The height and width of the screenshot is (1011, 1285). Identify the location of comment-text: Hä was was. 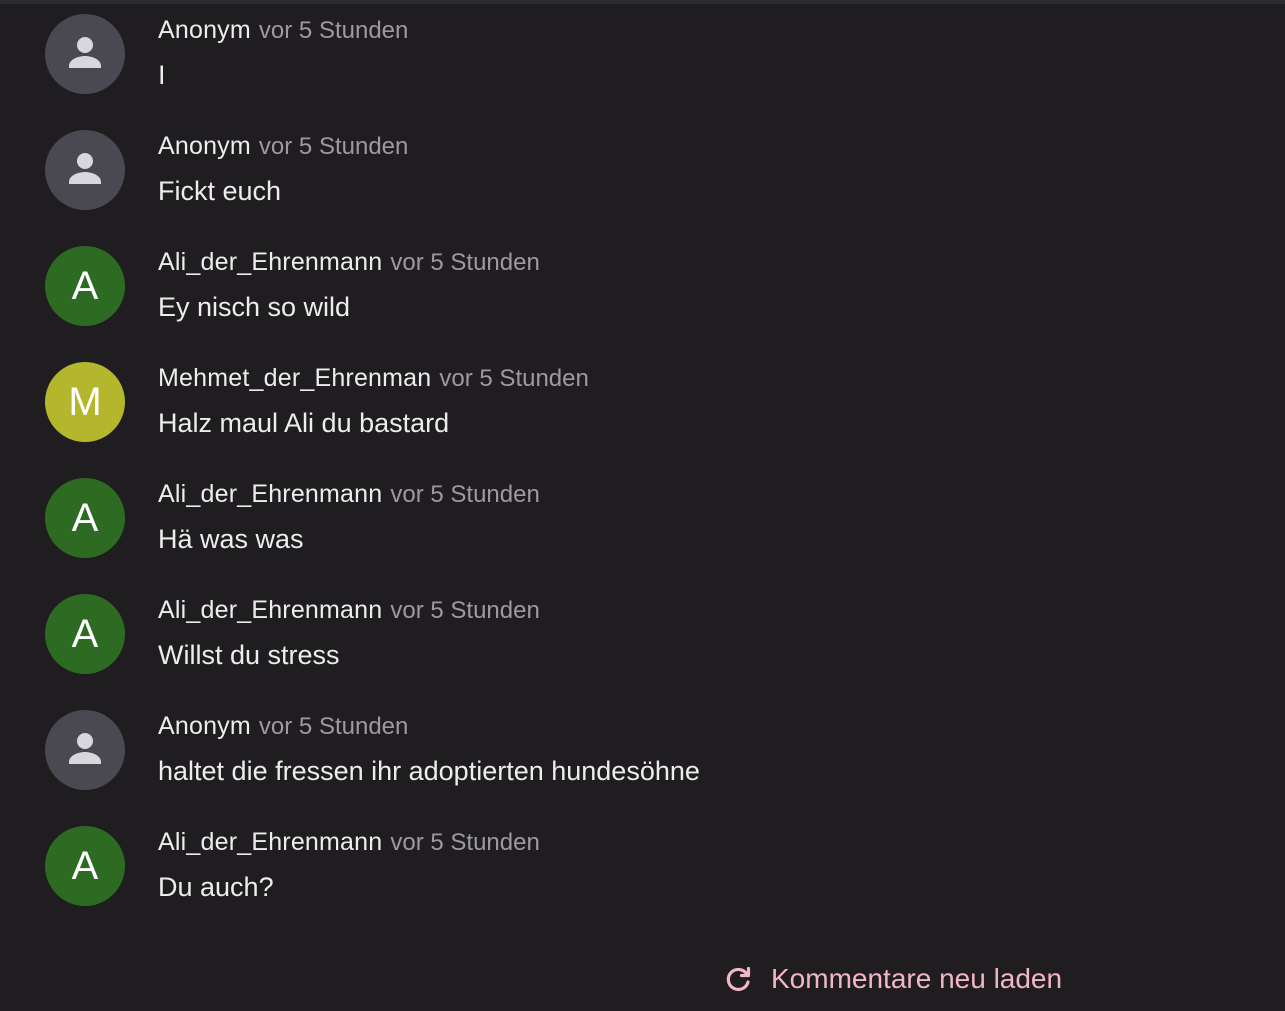
(231, 539).